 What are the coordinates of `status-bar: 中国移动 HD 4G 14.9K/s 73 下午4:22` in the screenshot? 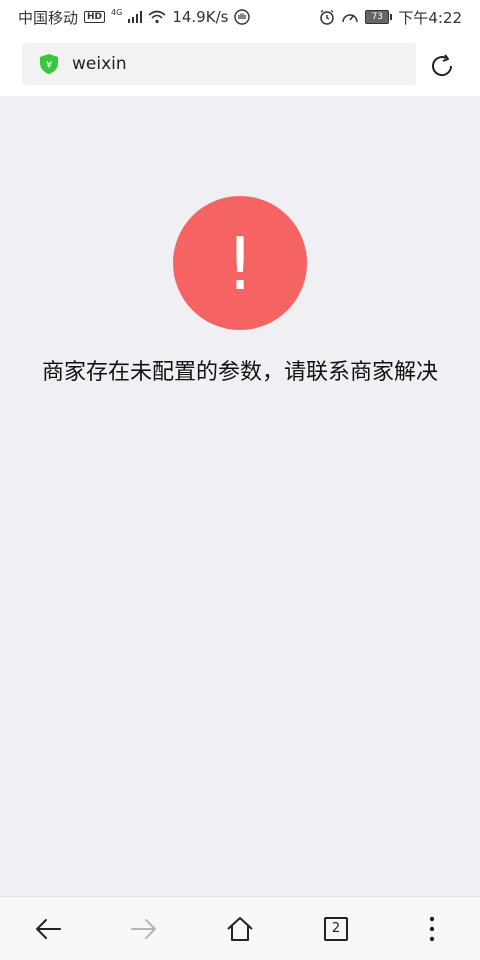 It's located at (240, 17).